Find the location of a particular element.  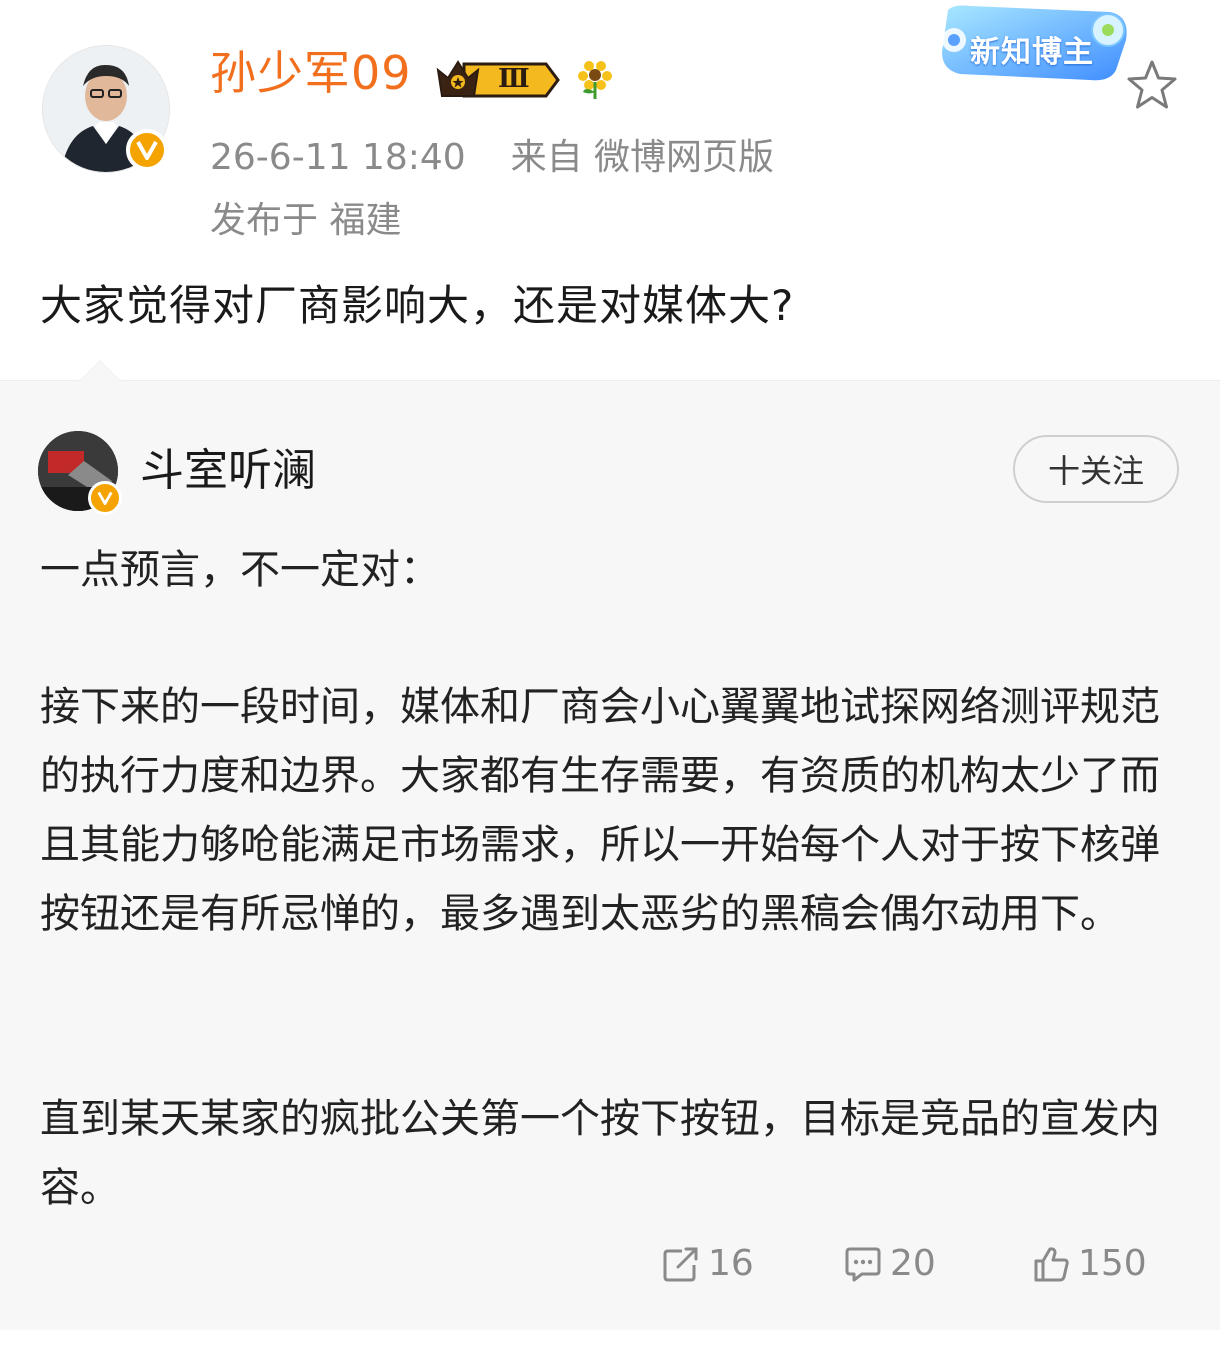

comment-button: 20 is located at coordinates (890, 1263).